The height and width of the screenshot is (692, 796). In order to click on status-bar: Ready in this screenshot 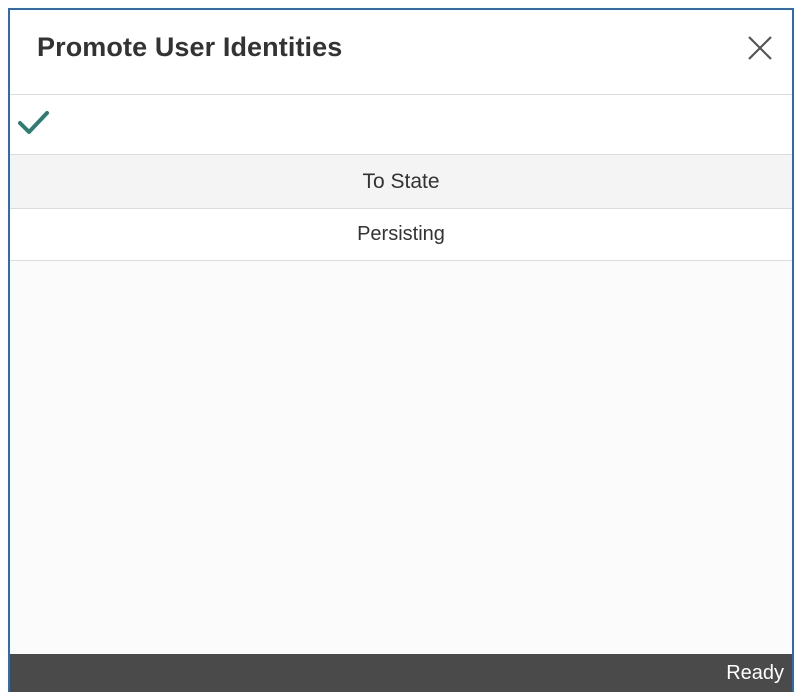, I will do `click(401, 673)`.